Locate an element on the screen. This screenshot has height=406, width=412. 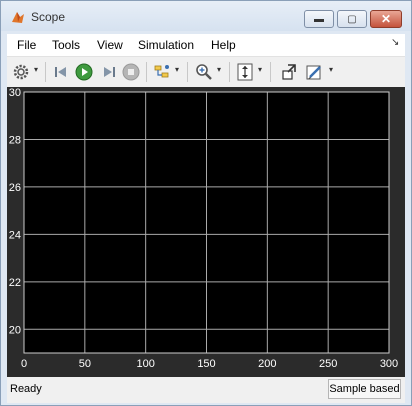
signal-selector-button is located at coordinates (162, 72).